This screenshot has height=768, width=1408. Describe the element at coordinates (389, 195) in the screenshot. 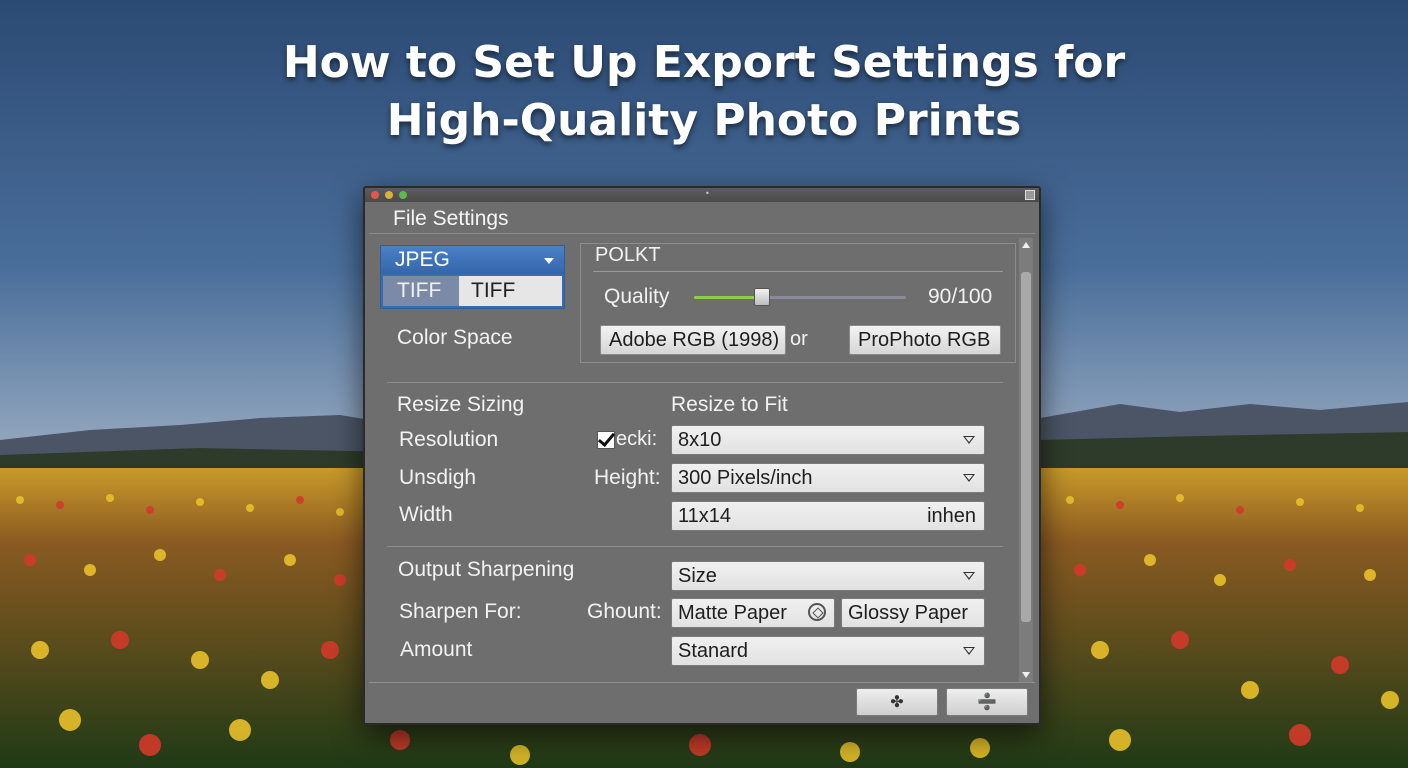

I see `minimize-window-icon` at that location.